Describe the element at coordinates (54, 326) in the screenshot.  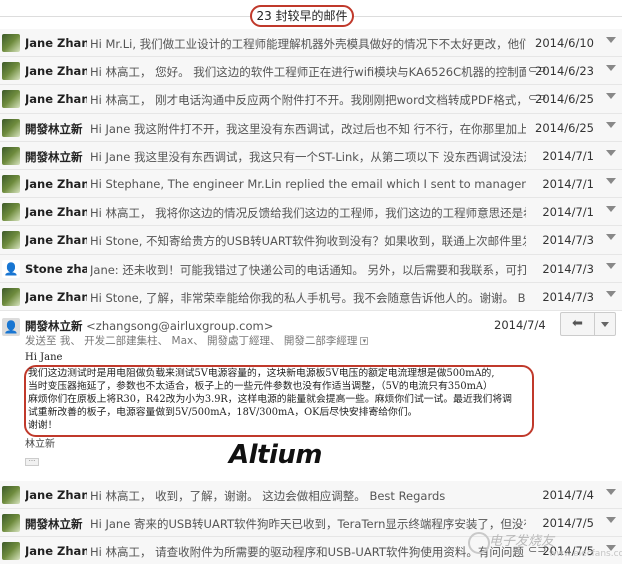
I see `sender-name: 開發林立新` at that location.